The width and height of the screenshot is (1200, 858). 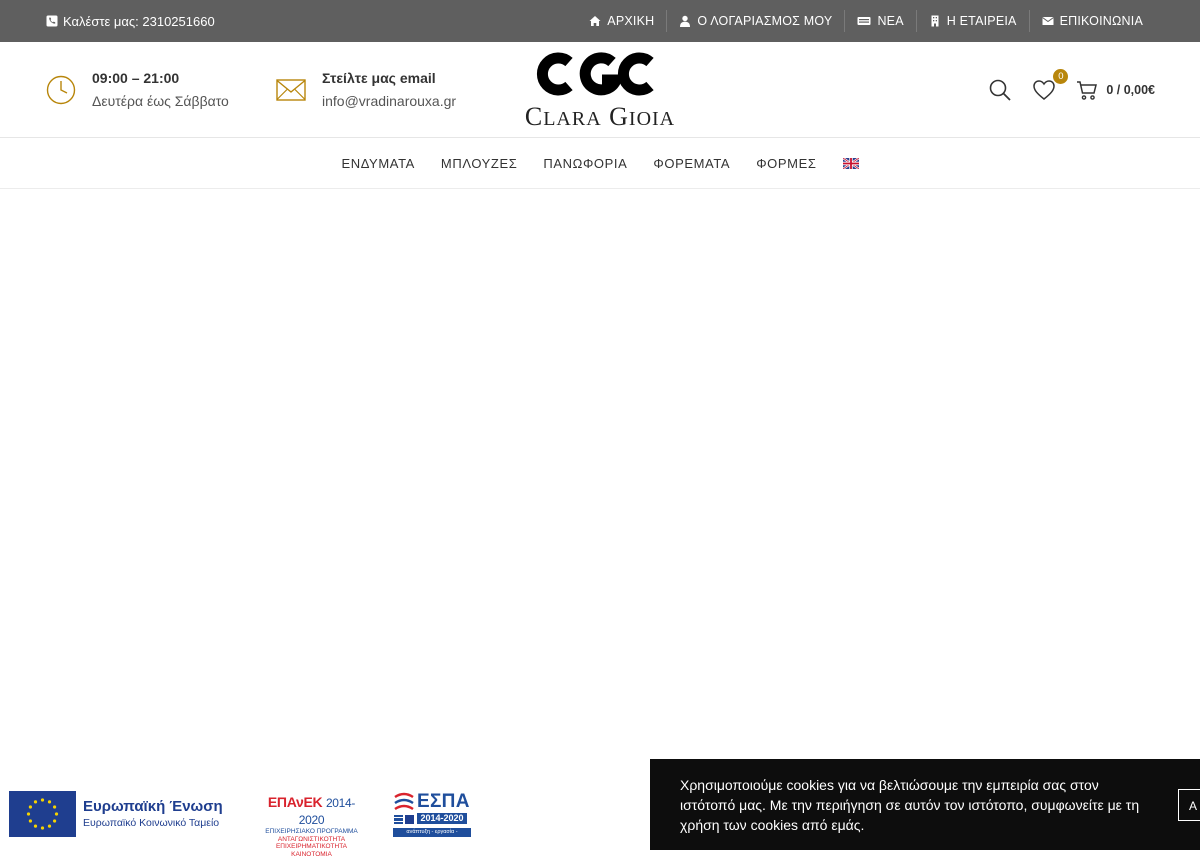 I want to click on heart-icon, so click(x=1044, y=90).